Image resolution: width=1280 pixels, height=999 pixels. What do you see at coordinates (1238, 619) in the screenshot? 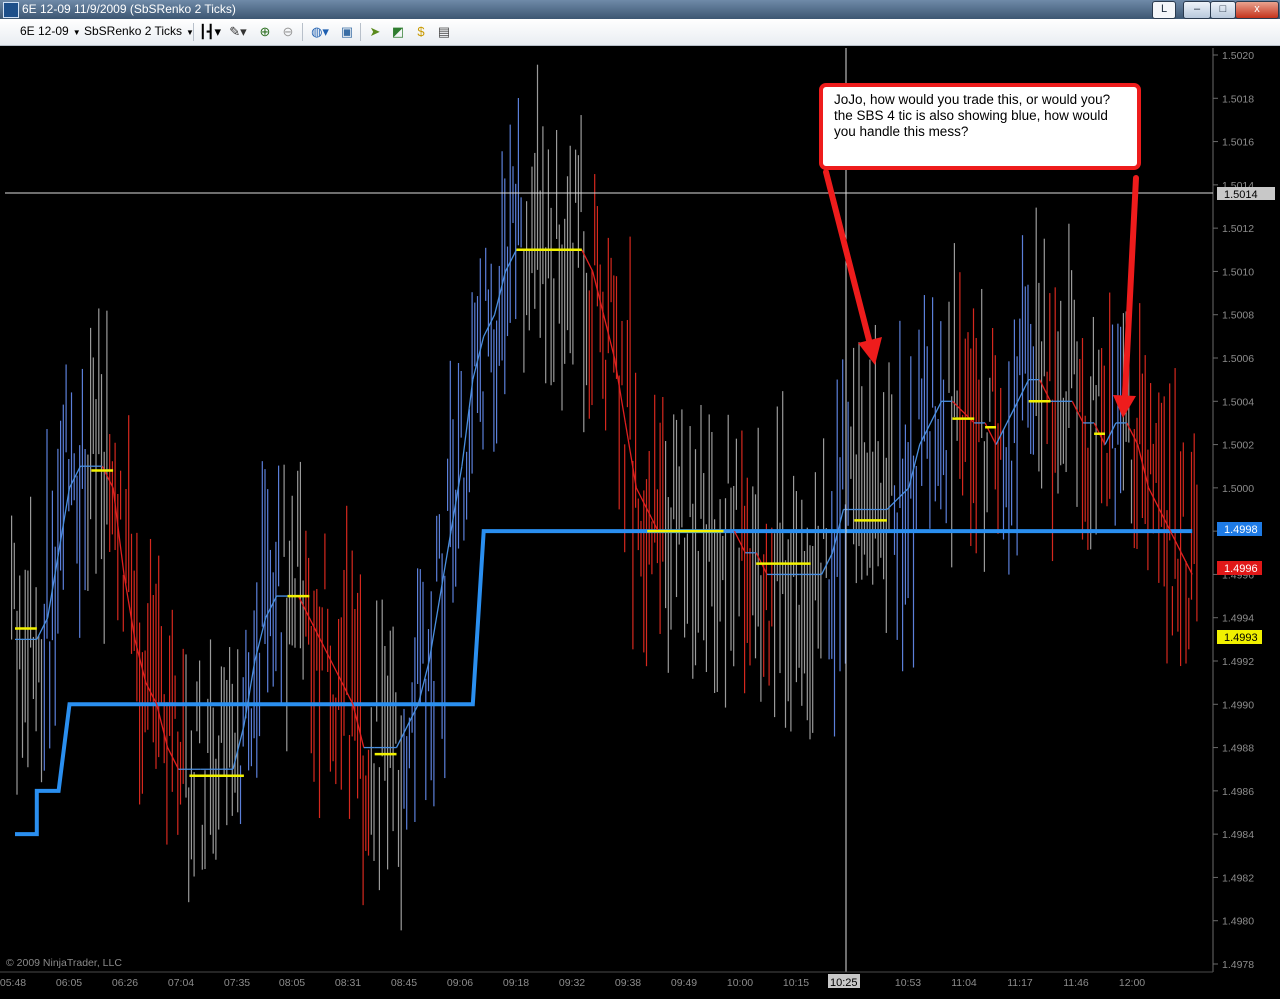
I see `price-tick-label: 1.4994` at bounding box center [1238, 619].